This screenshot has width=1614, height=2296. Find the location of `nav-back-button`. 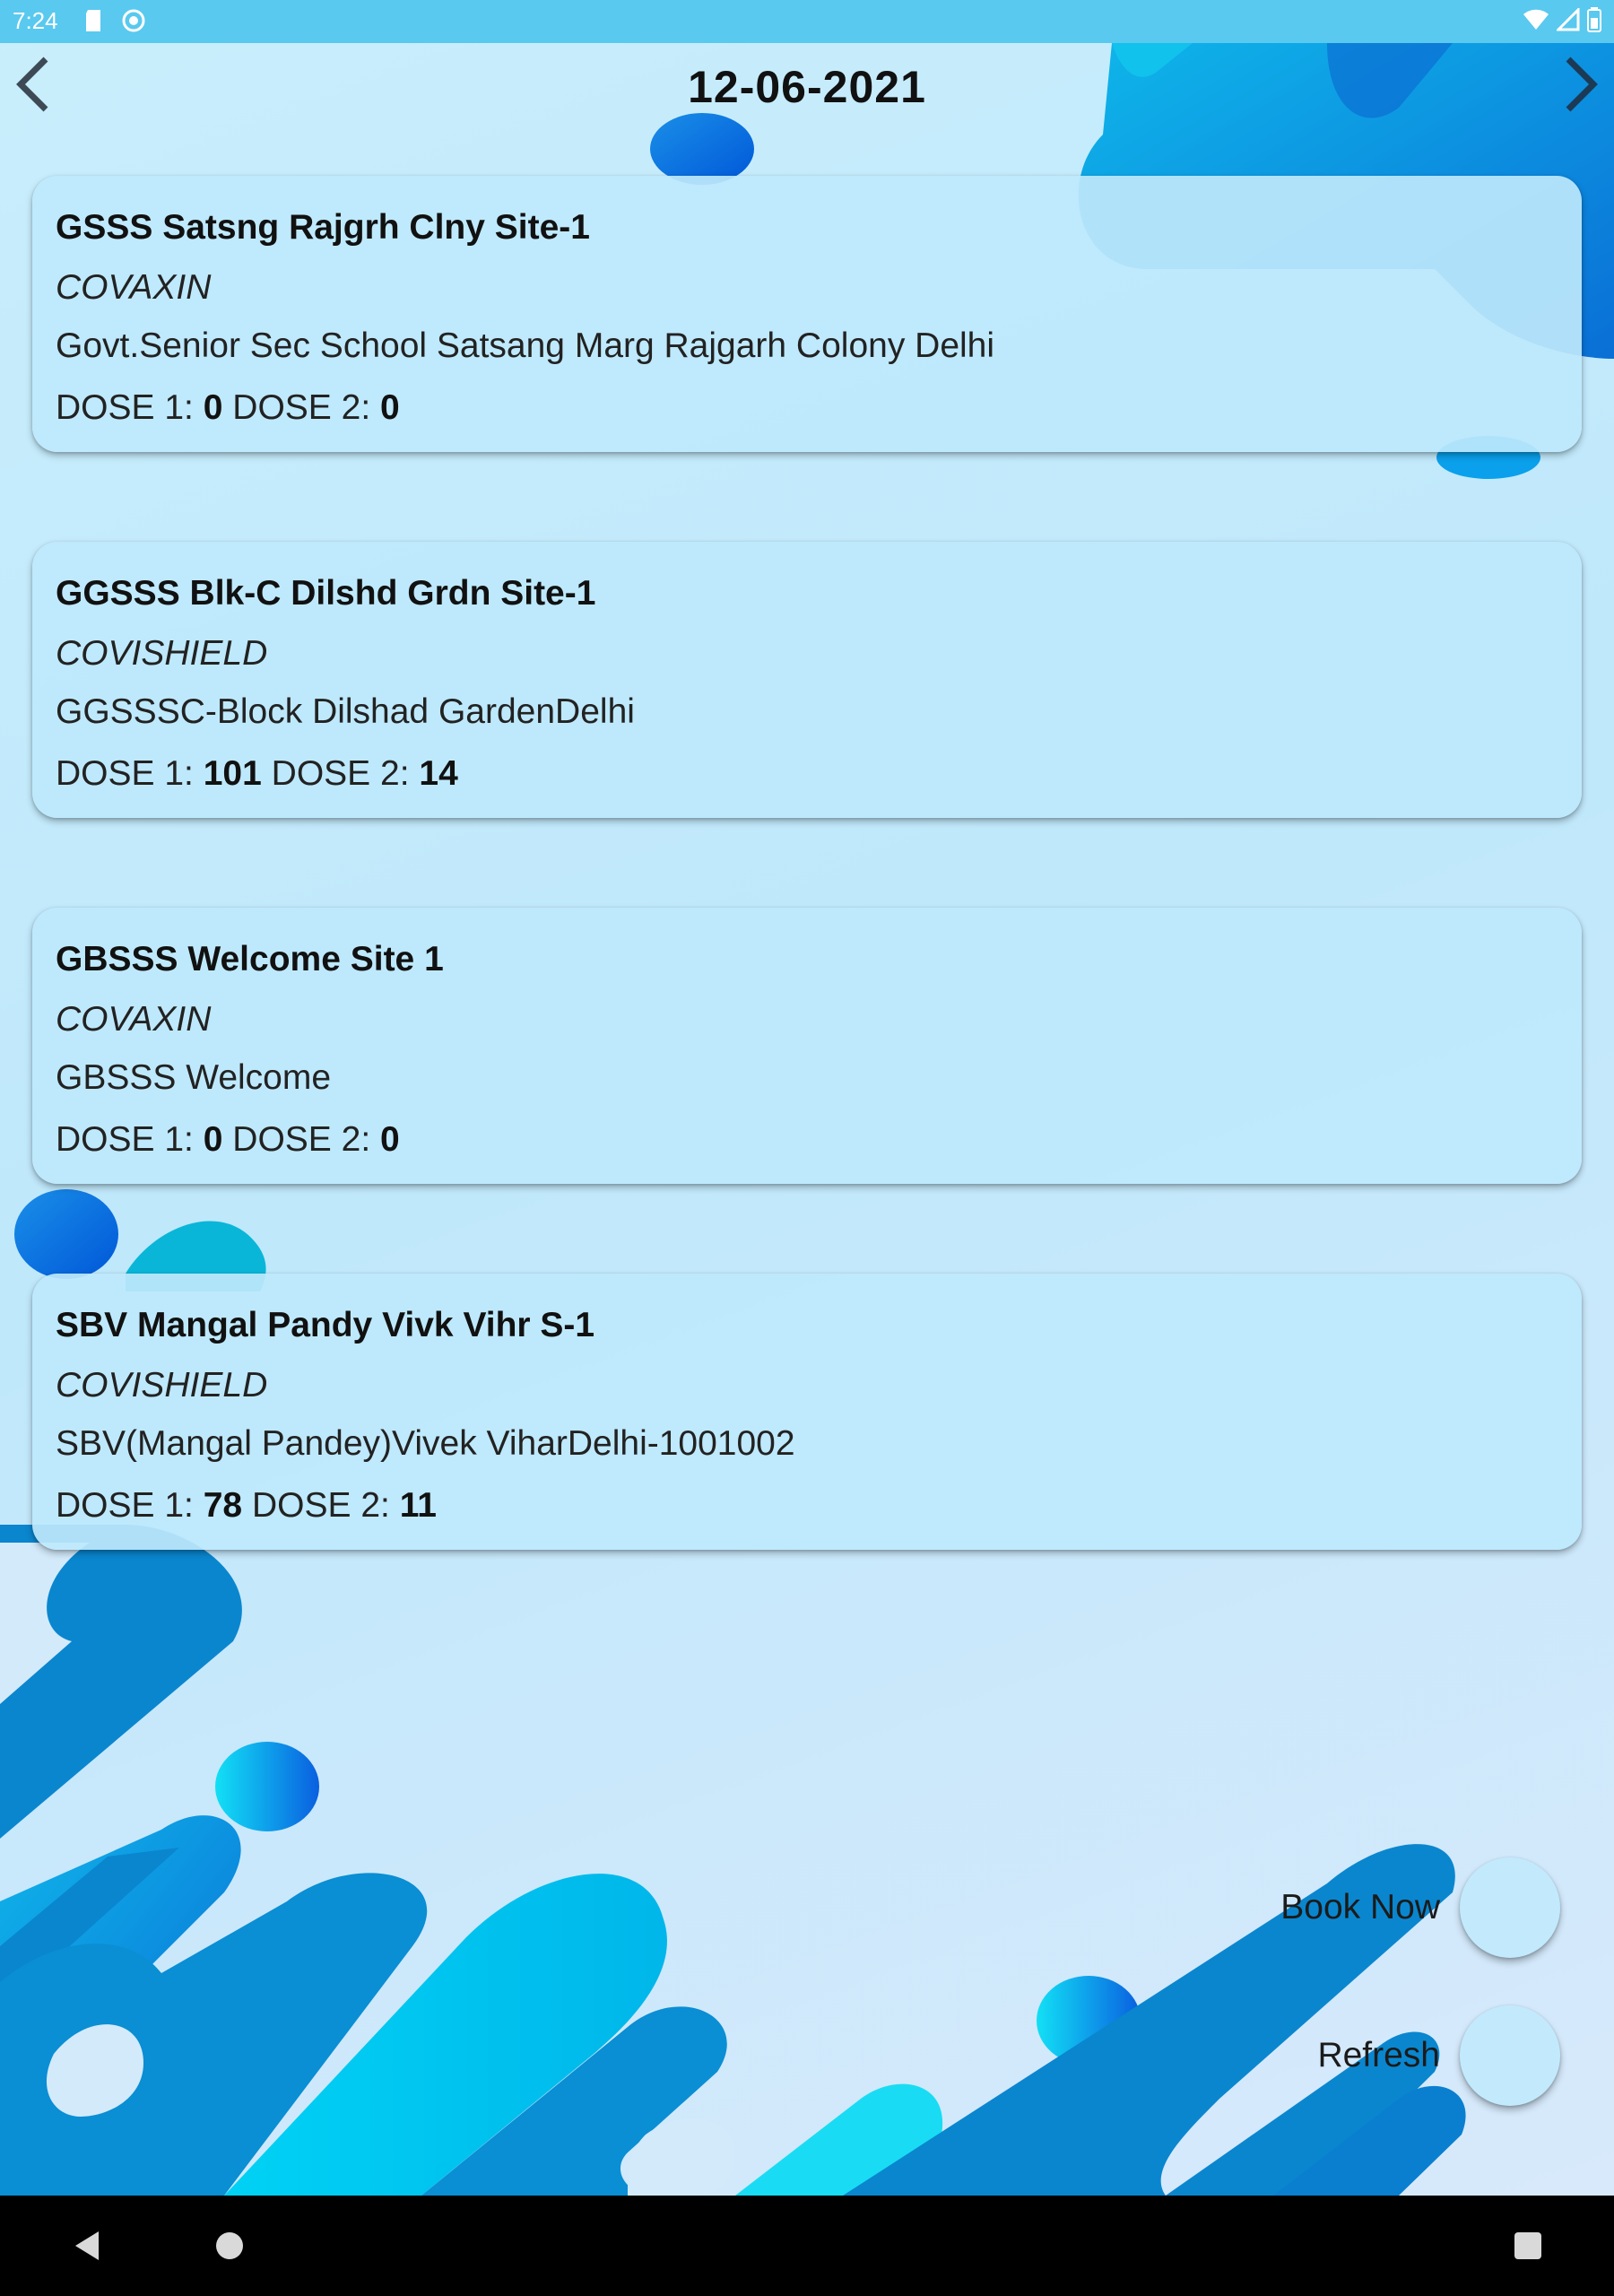

nav-back-button is located at coordinates (86, 2246).